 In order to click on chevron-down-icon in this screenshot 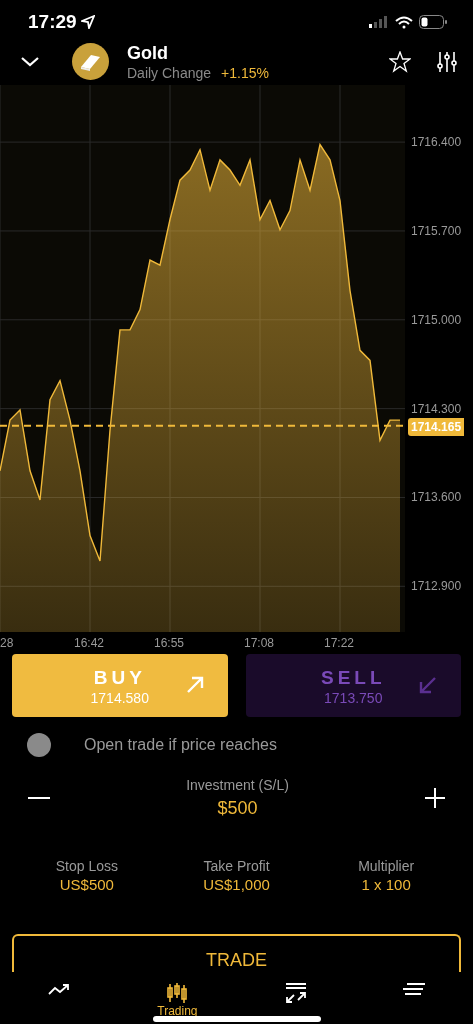, I will do `click(30, 61)`.